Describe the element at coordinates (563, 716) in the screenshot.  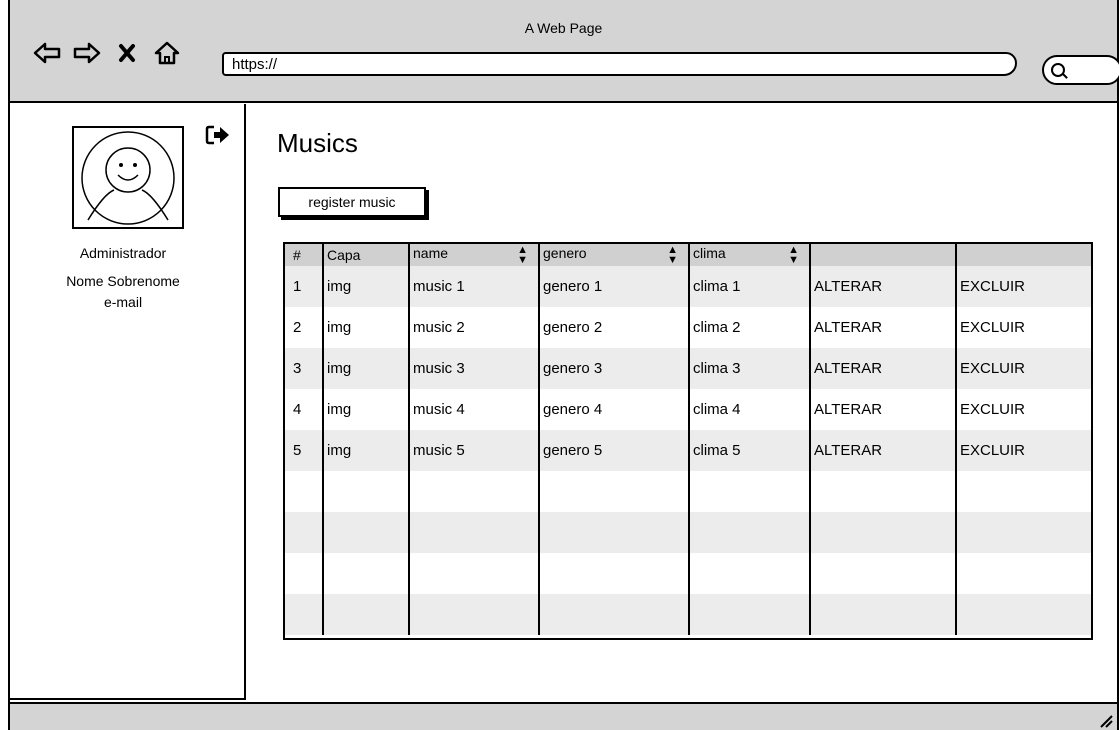
I see `status-bar` at that location.